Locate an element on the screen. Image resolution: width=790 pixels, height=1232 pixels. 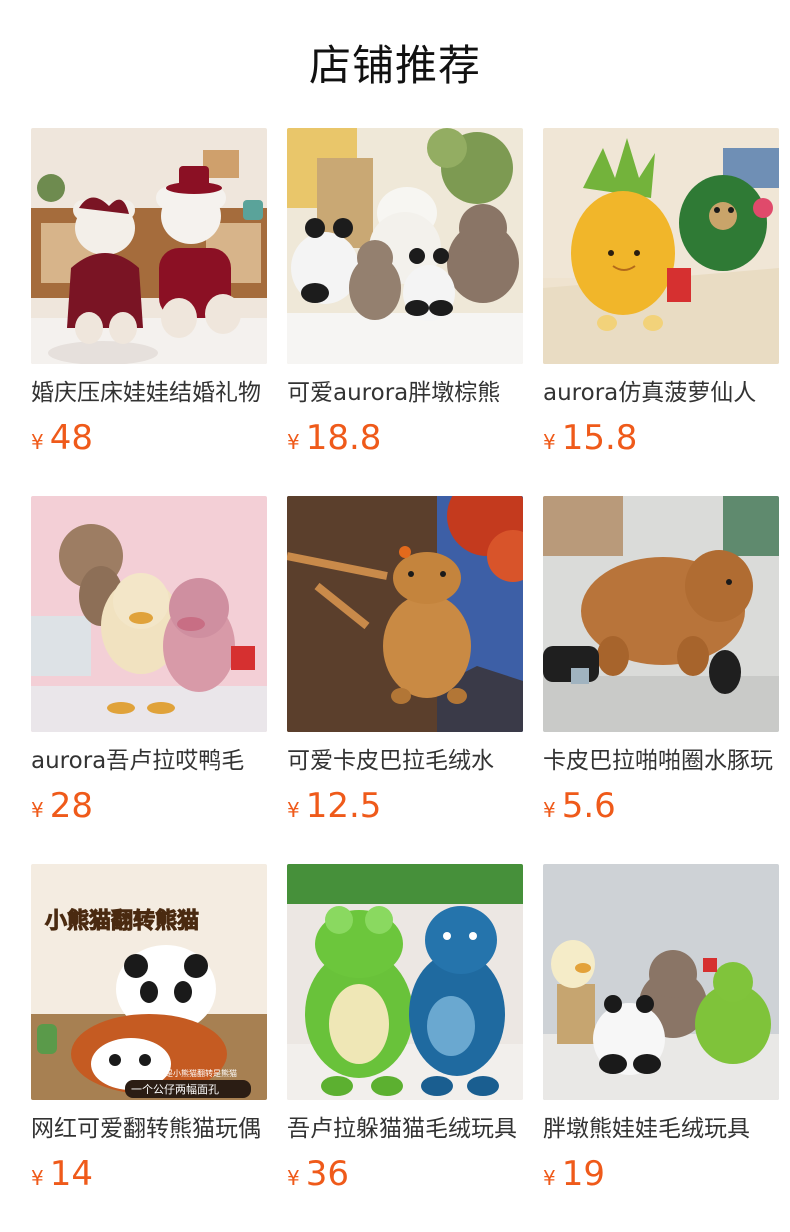
product-image: 小熊猫翻转熊猫 一面是小熊猫翻转是熊猫 一个公仔两幅面孔 is located at coordinates (149, 982).